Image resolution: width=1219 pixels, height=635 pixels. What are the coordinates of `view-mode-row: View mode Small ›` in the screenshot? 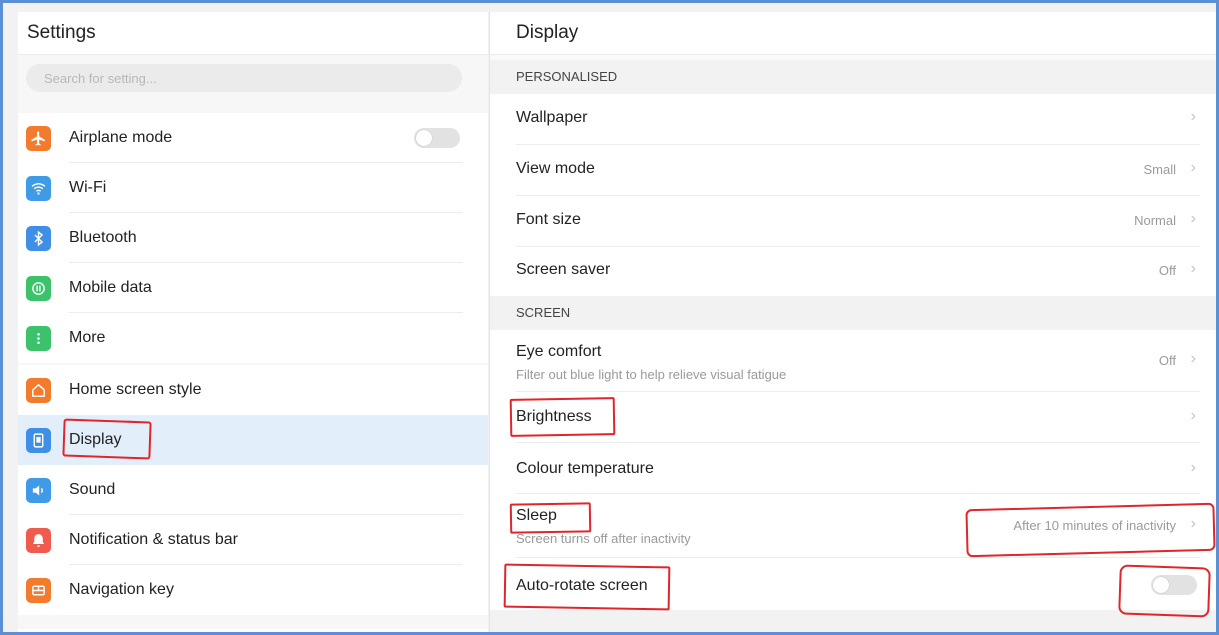 It's located at (853, 170).